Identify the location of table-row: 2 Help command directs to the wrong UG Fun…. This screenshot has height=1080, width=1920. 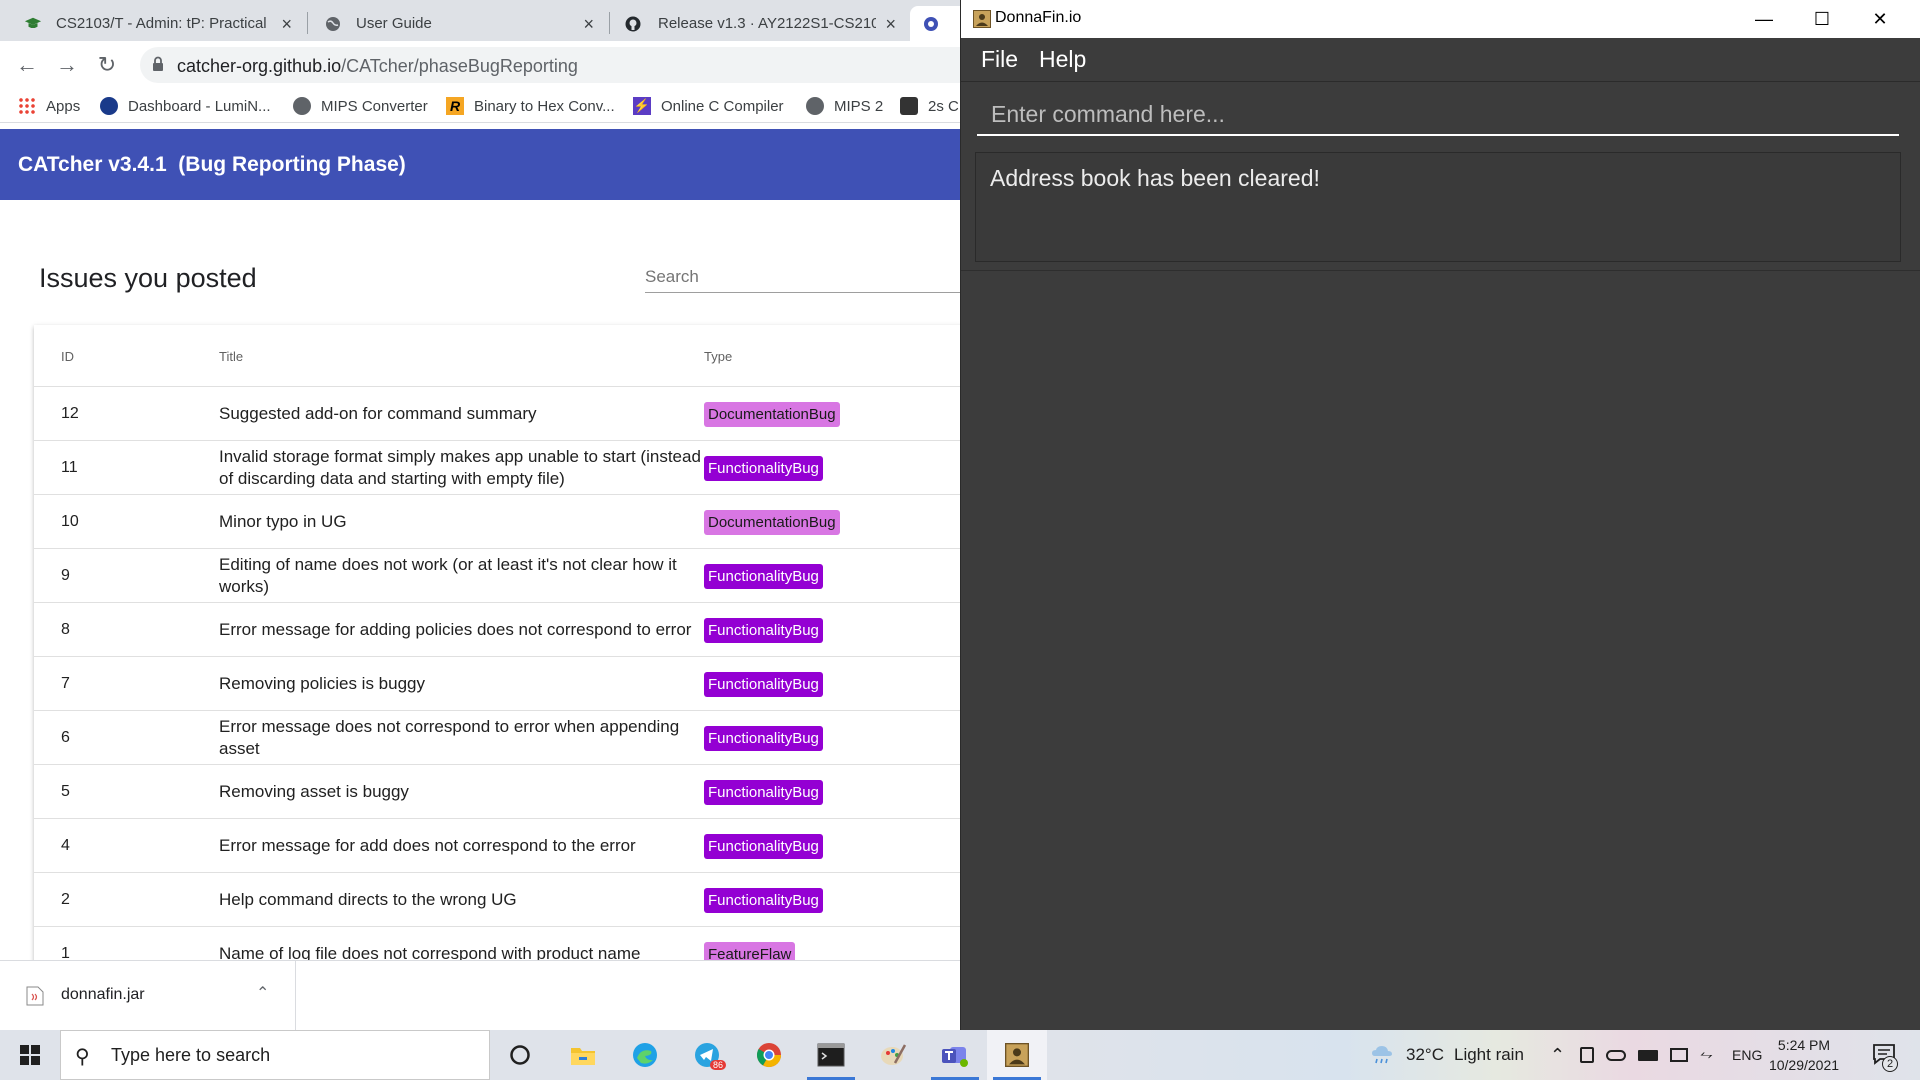
(497, 900).